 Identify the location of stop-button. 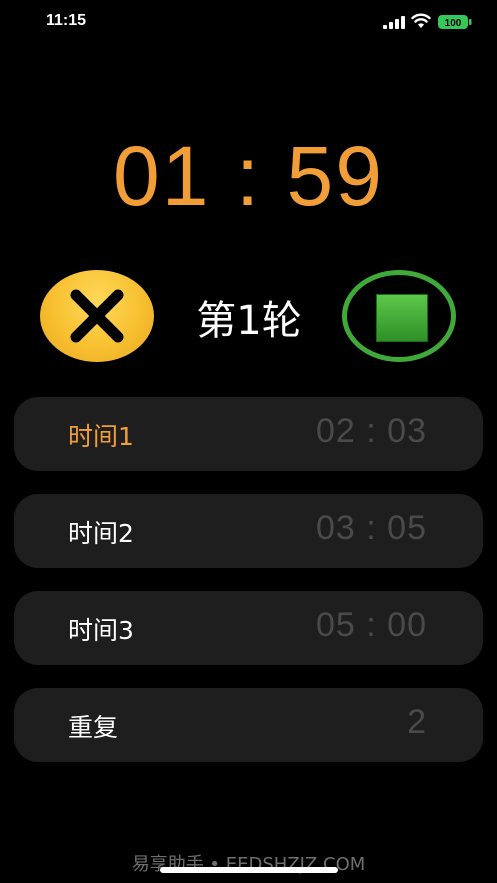
(399, 316).